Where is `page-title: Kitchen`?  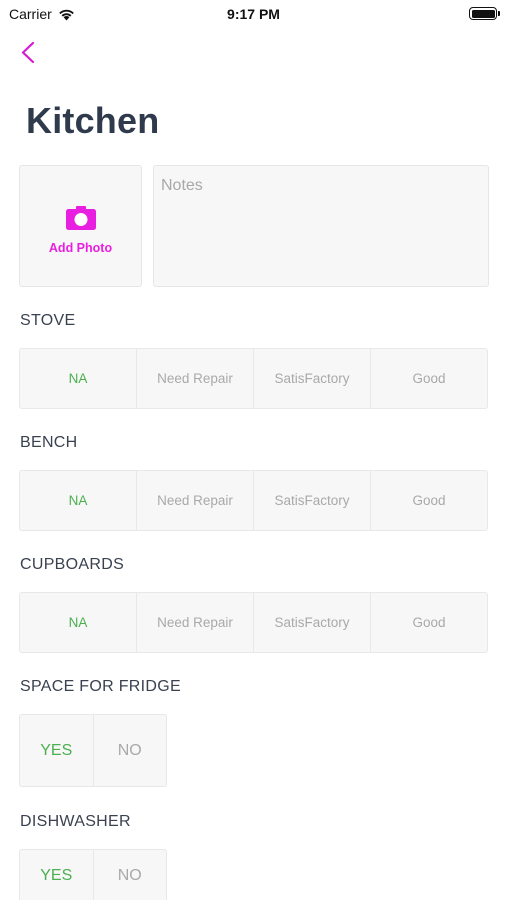
page-title: Kitchen is located at coordinates (93, 120).